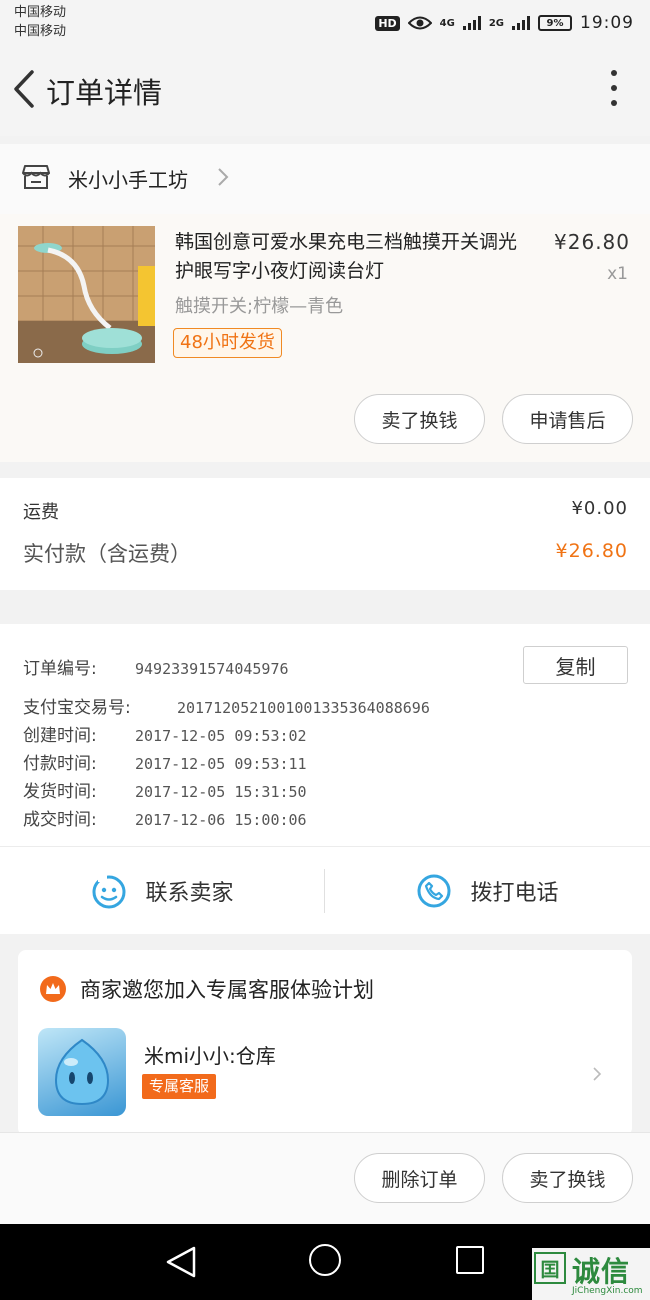 This screenshot has height=1300, width=650. I want to click on carrier-label-2: 中国移动, so click(40, 31).